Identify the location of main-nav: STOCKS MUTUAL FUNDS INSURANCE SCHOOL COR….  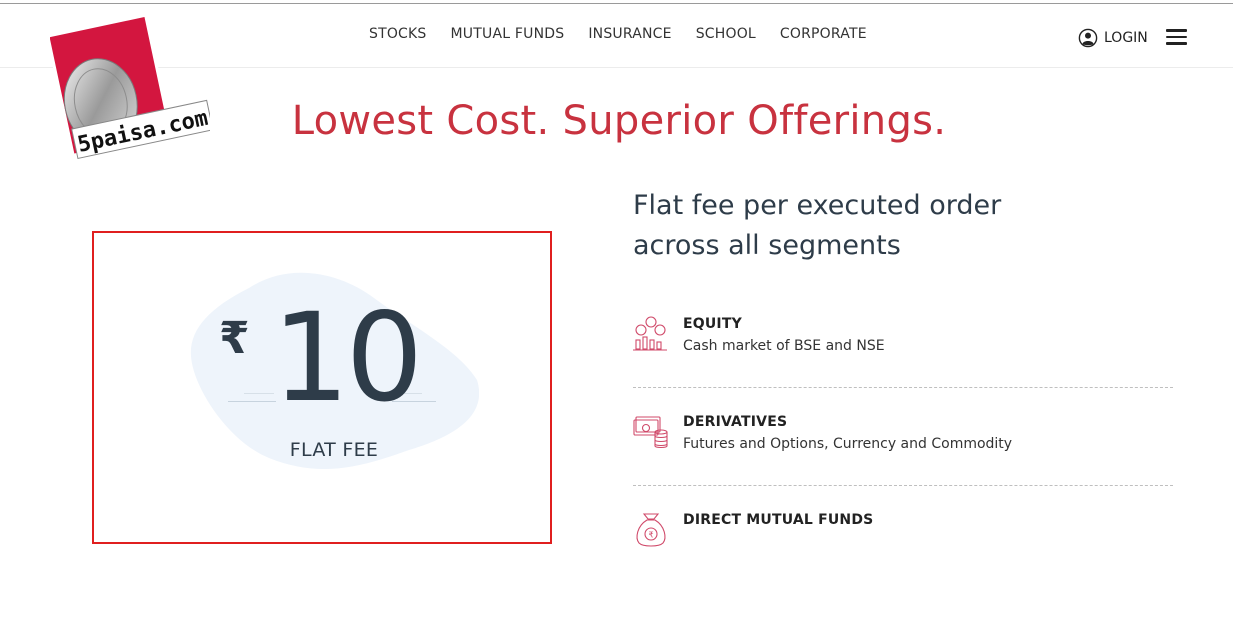
(630, 34).